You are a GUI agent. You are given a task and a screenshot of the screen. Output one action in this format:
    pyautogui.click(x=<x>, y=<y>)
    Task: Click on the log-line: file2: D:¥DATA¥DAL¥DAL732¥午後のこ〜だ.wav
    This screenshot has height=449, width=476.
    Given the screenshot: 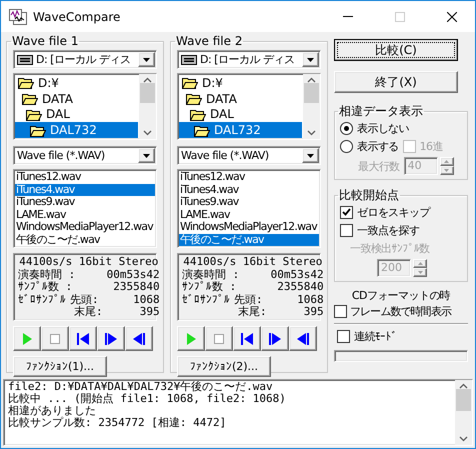 What is the action you would take?
    pyautogui.click(x=141, y=387)
    